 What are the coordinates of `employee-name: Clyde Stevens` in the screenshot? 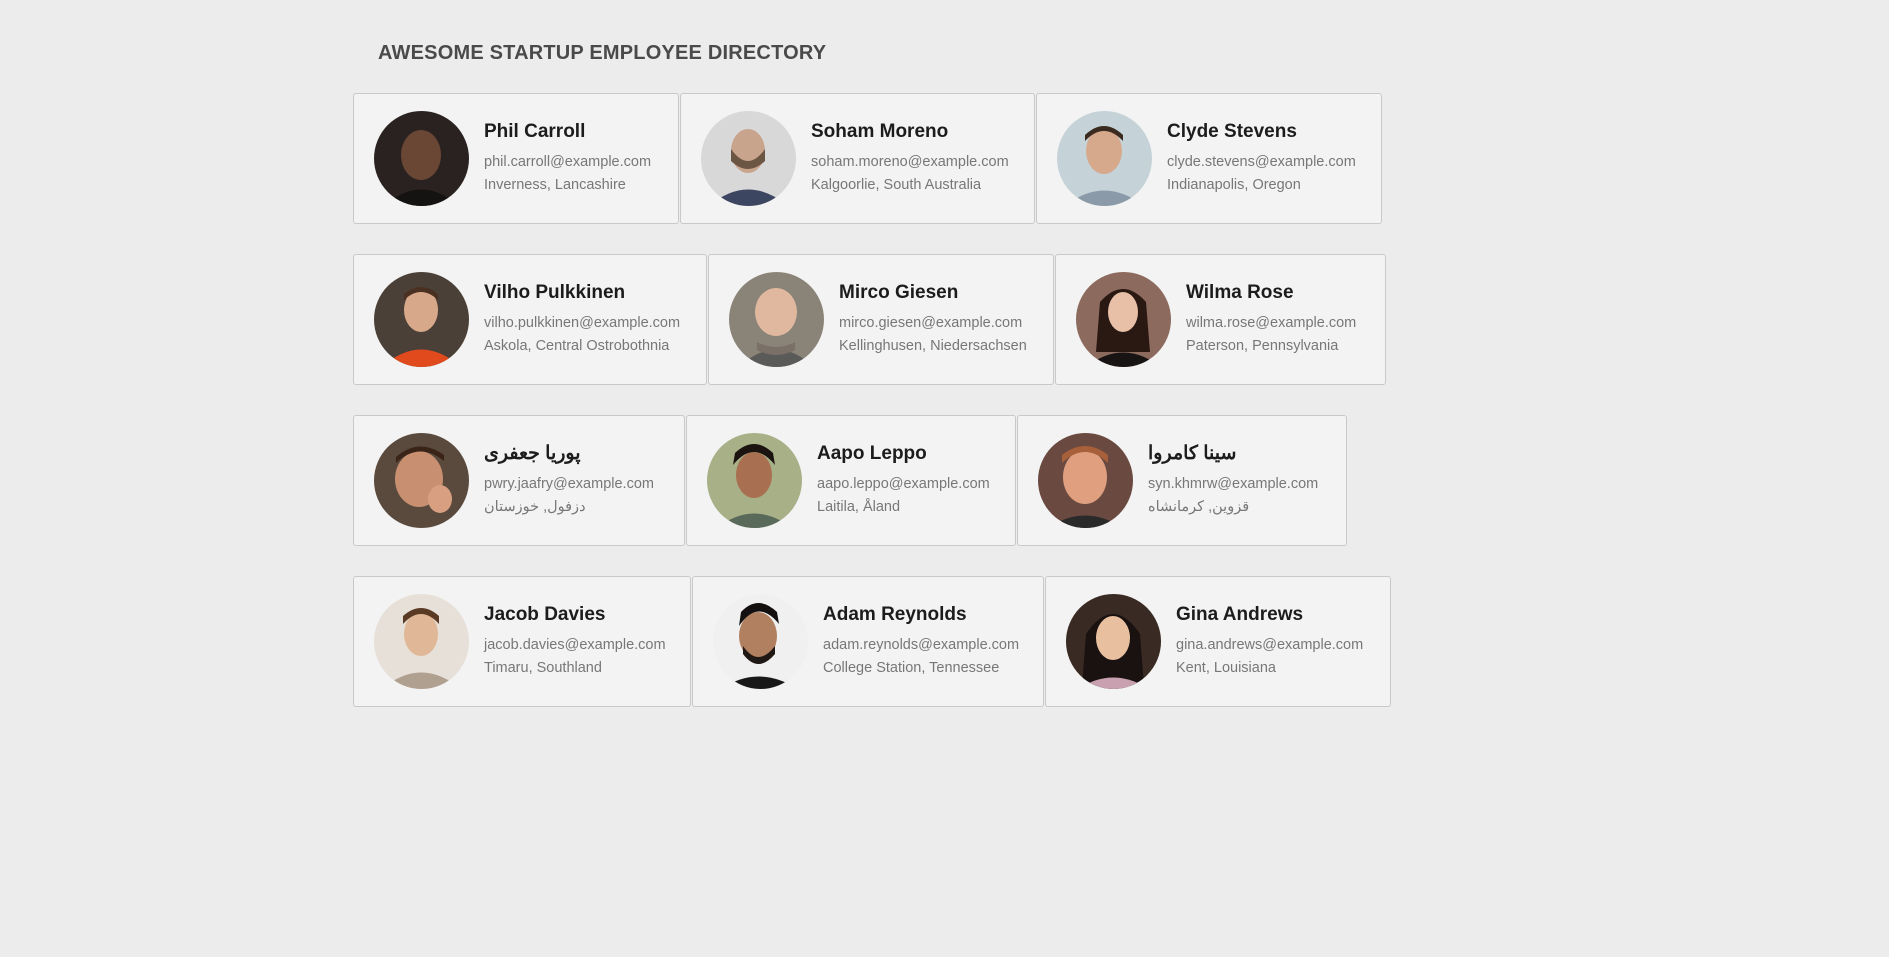 It's located at (1232, 131).